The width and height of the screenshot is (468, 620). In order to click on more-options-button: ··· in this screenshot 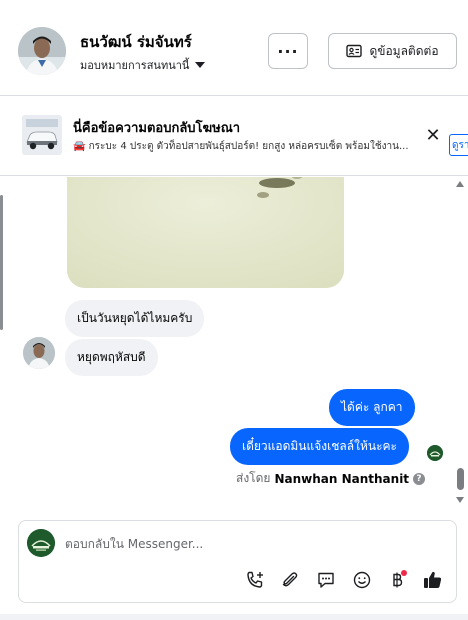, I will do `click(288, 51)`.